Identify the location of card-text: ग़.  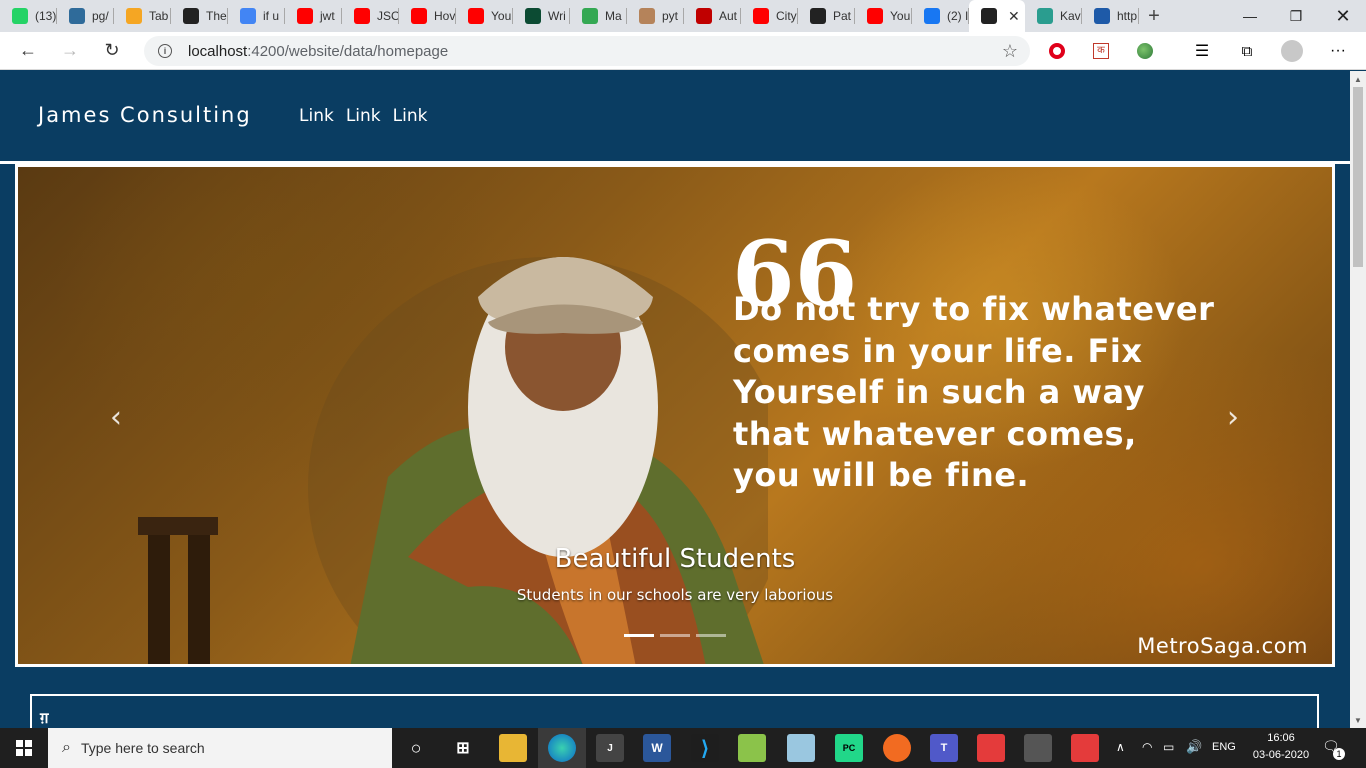
(44, 718).